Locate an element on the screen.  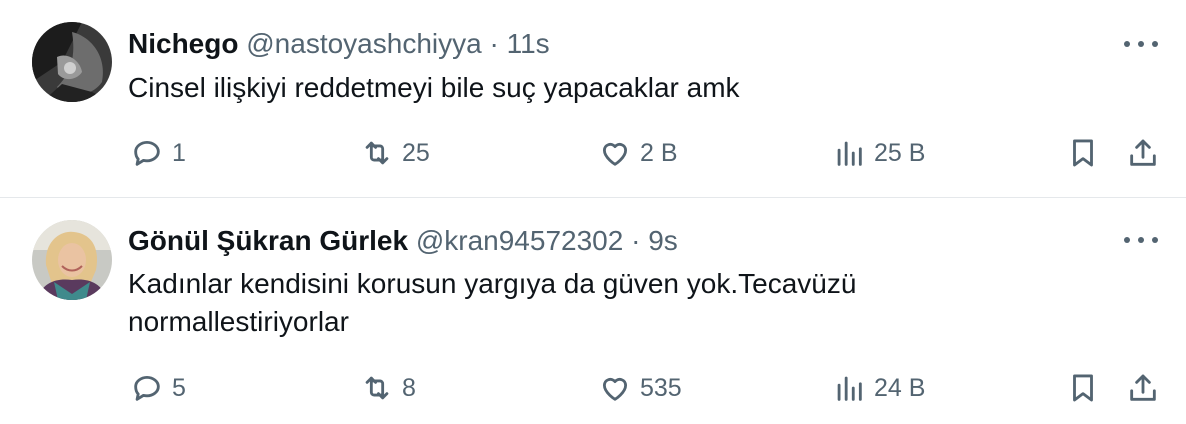
author-handle: @nastoyashchiyya is located at coordinates (363, 43).